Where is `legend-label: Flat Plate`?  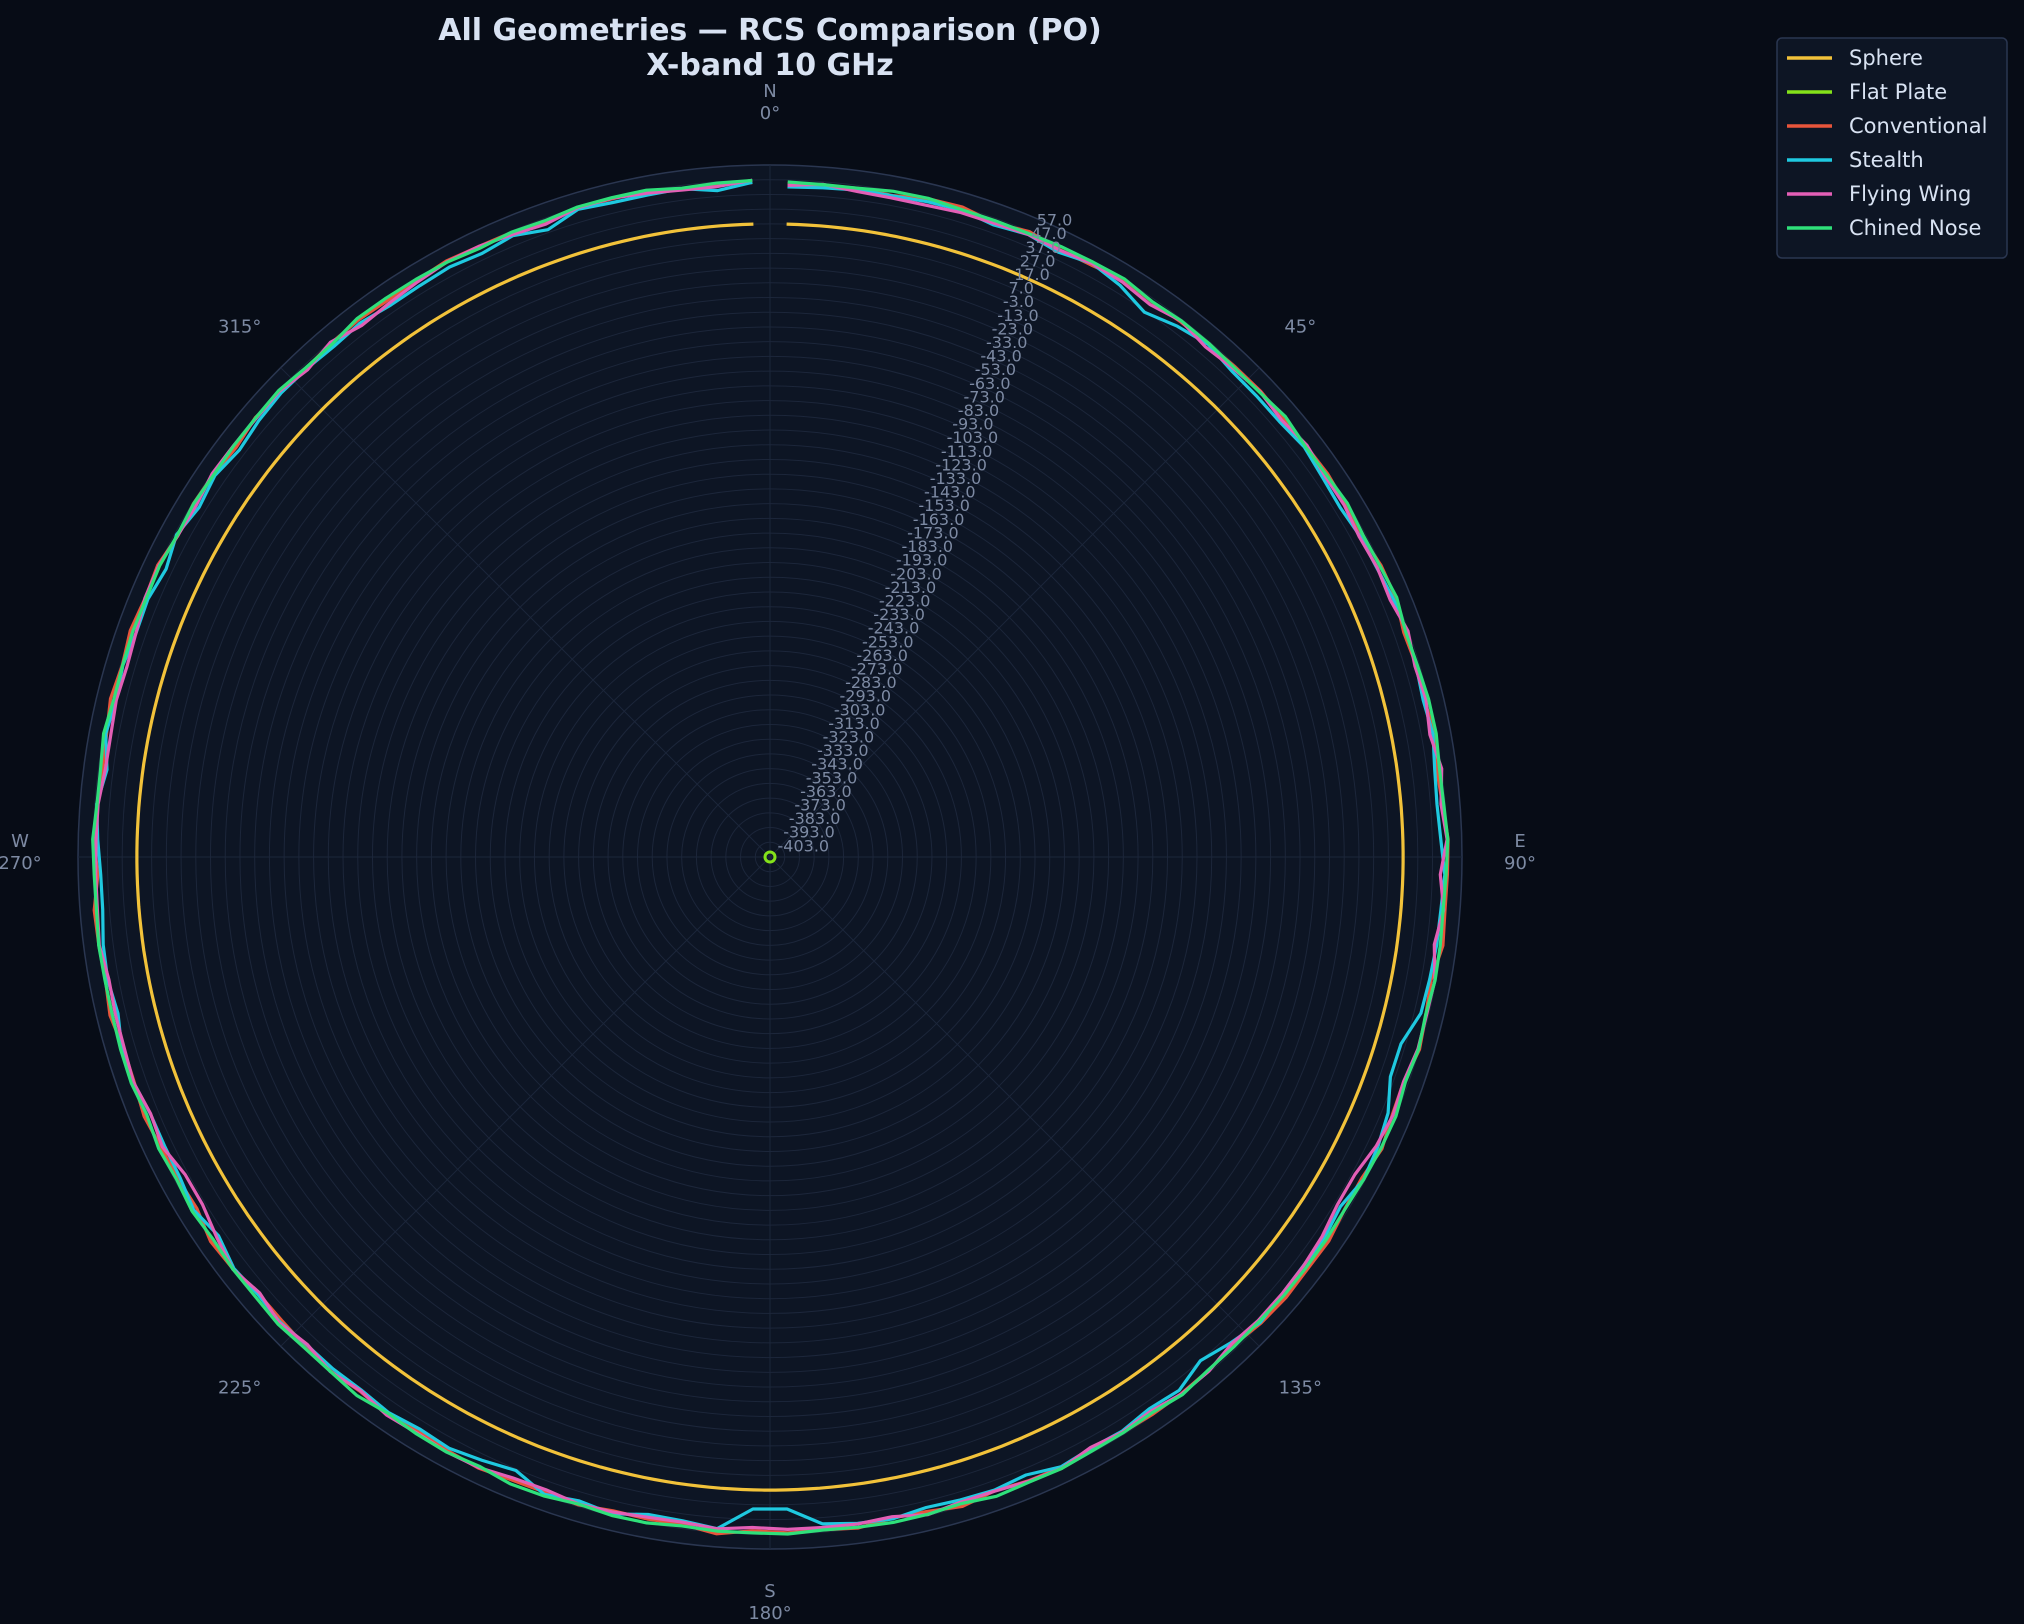
legend-label: Flat Plate is located at coordinates (1898, 92).